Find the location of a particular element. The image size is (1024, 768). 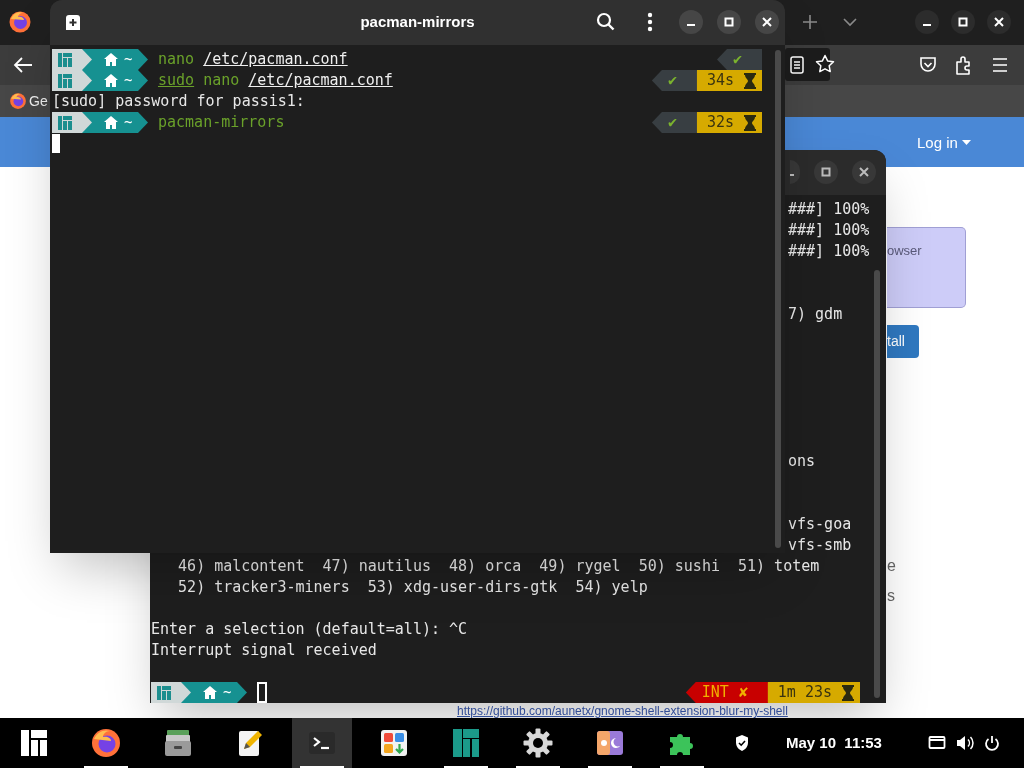

screen-icon is located at coordinates (936, 743).